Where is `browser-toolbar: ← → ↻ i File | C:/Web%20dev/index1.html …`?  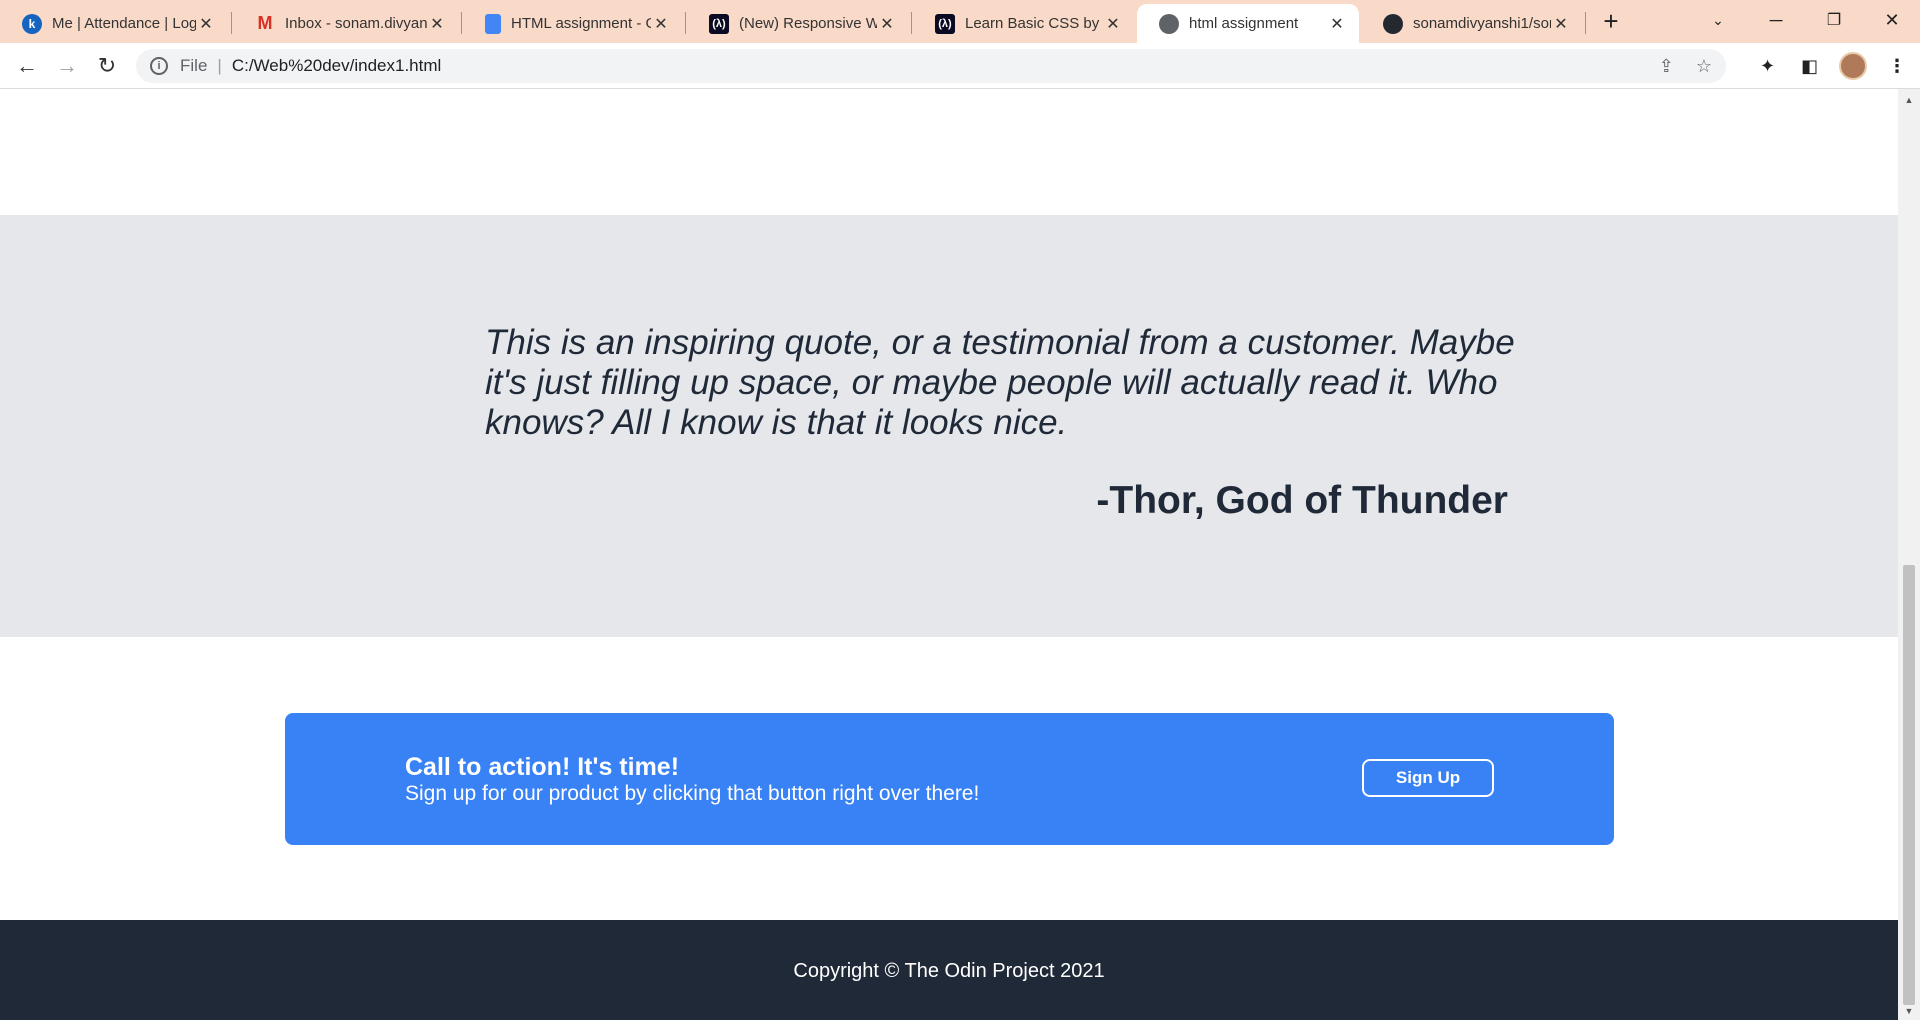 browser-toolbar: ← → ↻ i File | C:/Web%20dev/index1.html … is located at coordinates (960, 66).